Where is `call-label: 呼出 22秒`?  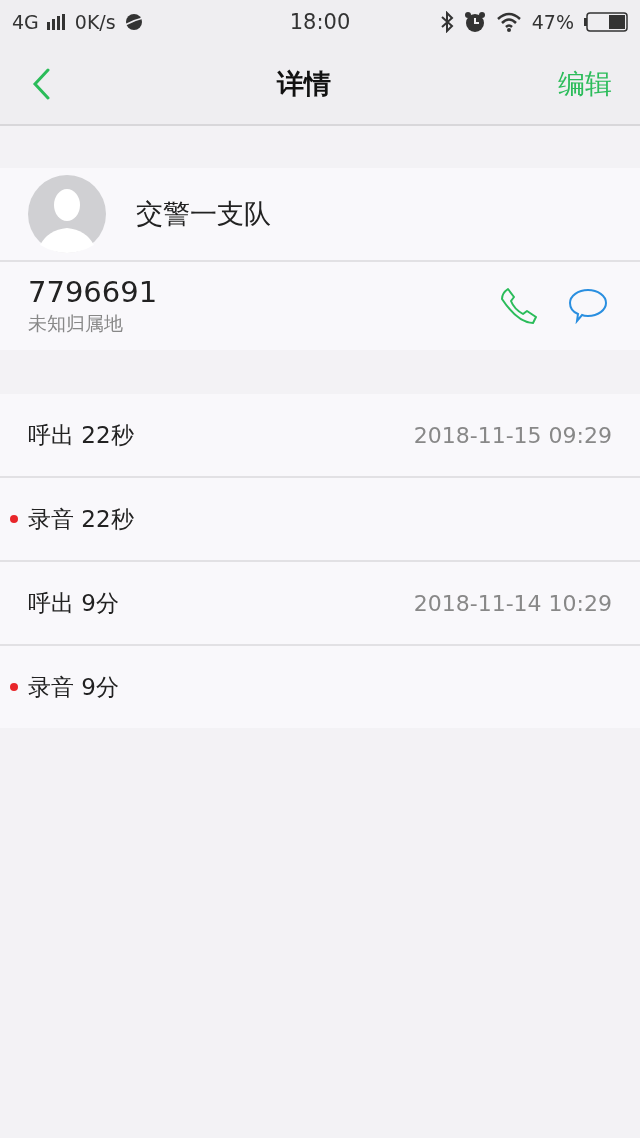 call-label: 呼出 22秒 is located at coordinates (81, 435).